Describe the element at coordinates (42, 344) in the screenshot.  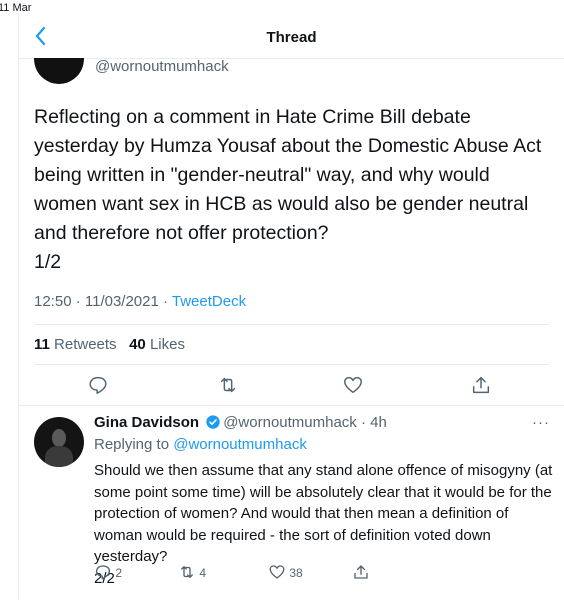
I see `retweets-count: 11` at that location.